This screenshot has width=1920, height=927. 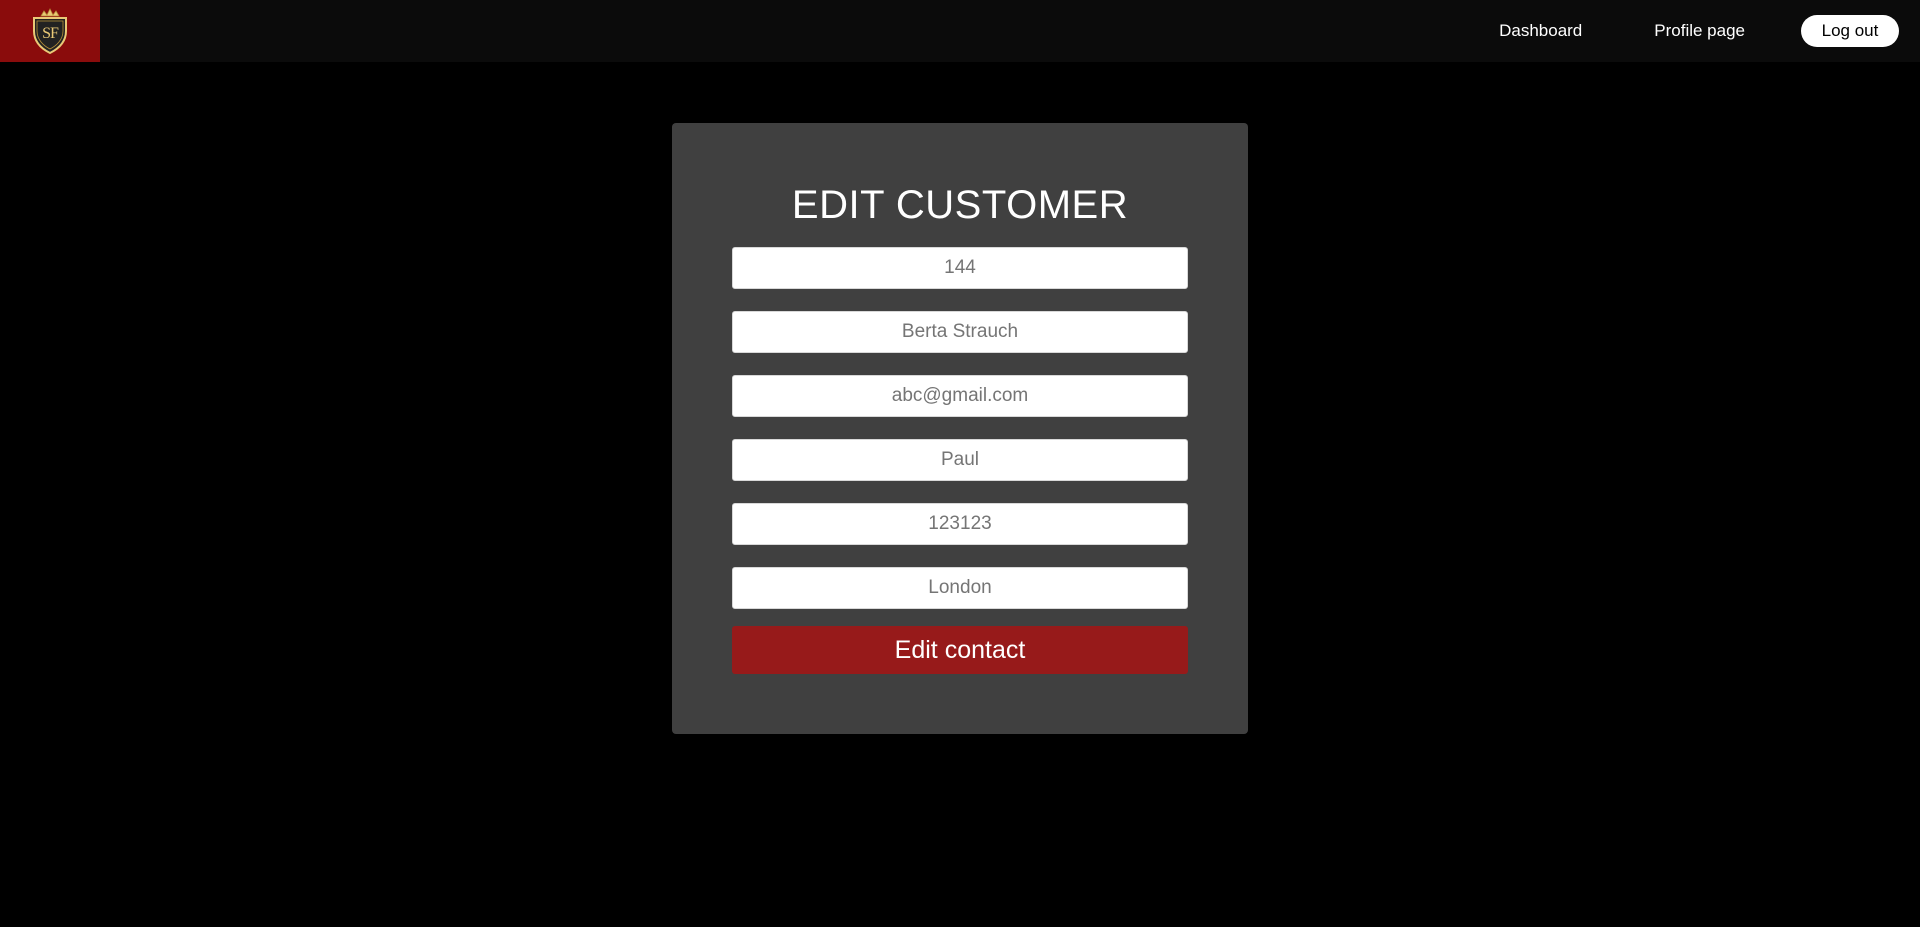 What do you see at coordinates (960, 460) in the screenshot?
I see `customer-contact-name-field` at bounding box center [960, 460].